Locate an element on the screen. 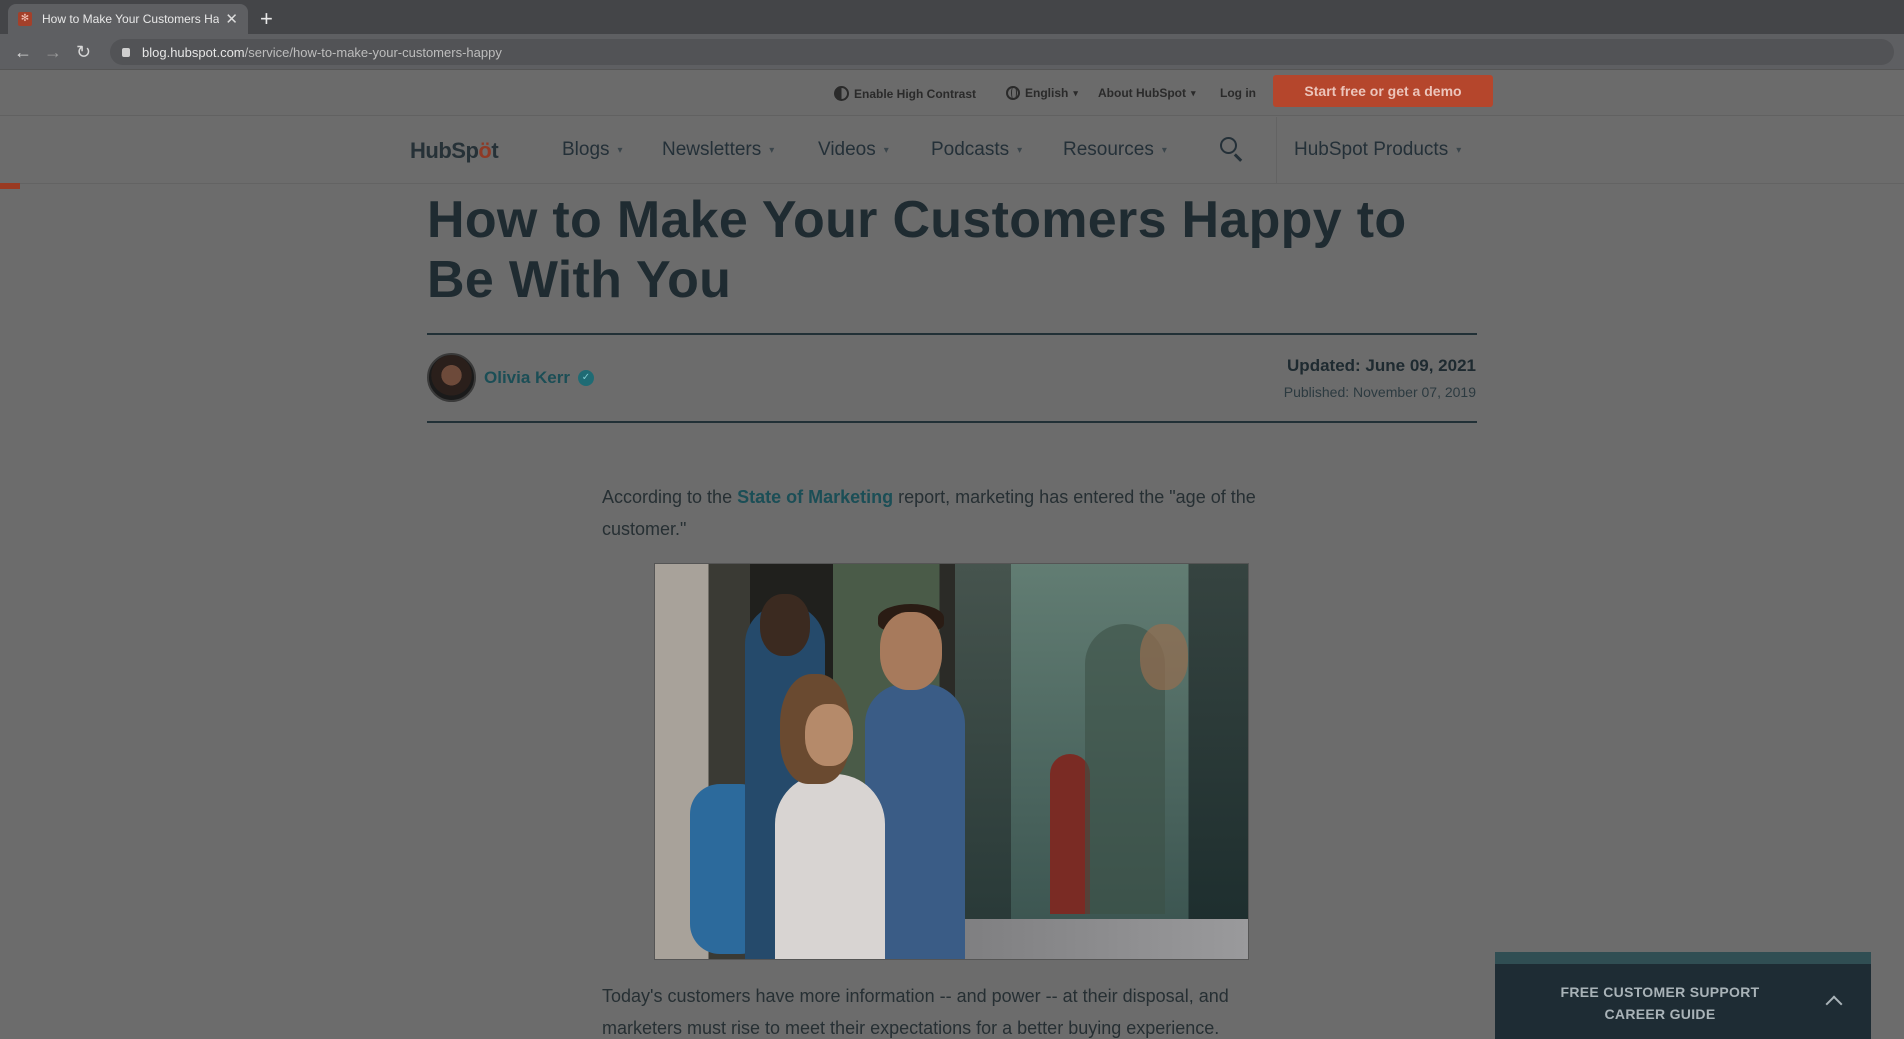 The height and width of the screenshot is (1039, 1904). intro-text-before: According to the is located at coordinates (670, 497).